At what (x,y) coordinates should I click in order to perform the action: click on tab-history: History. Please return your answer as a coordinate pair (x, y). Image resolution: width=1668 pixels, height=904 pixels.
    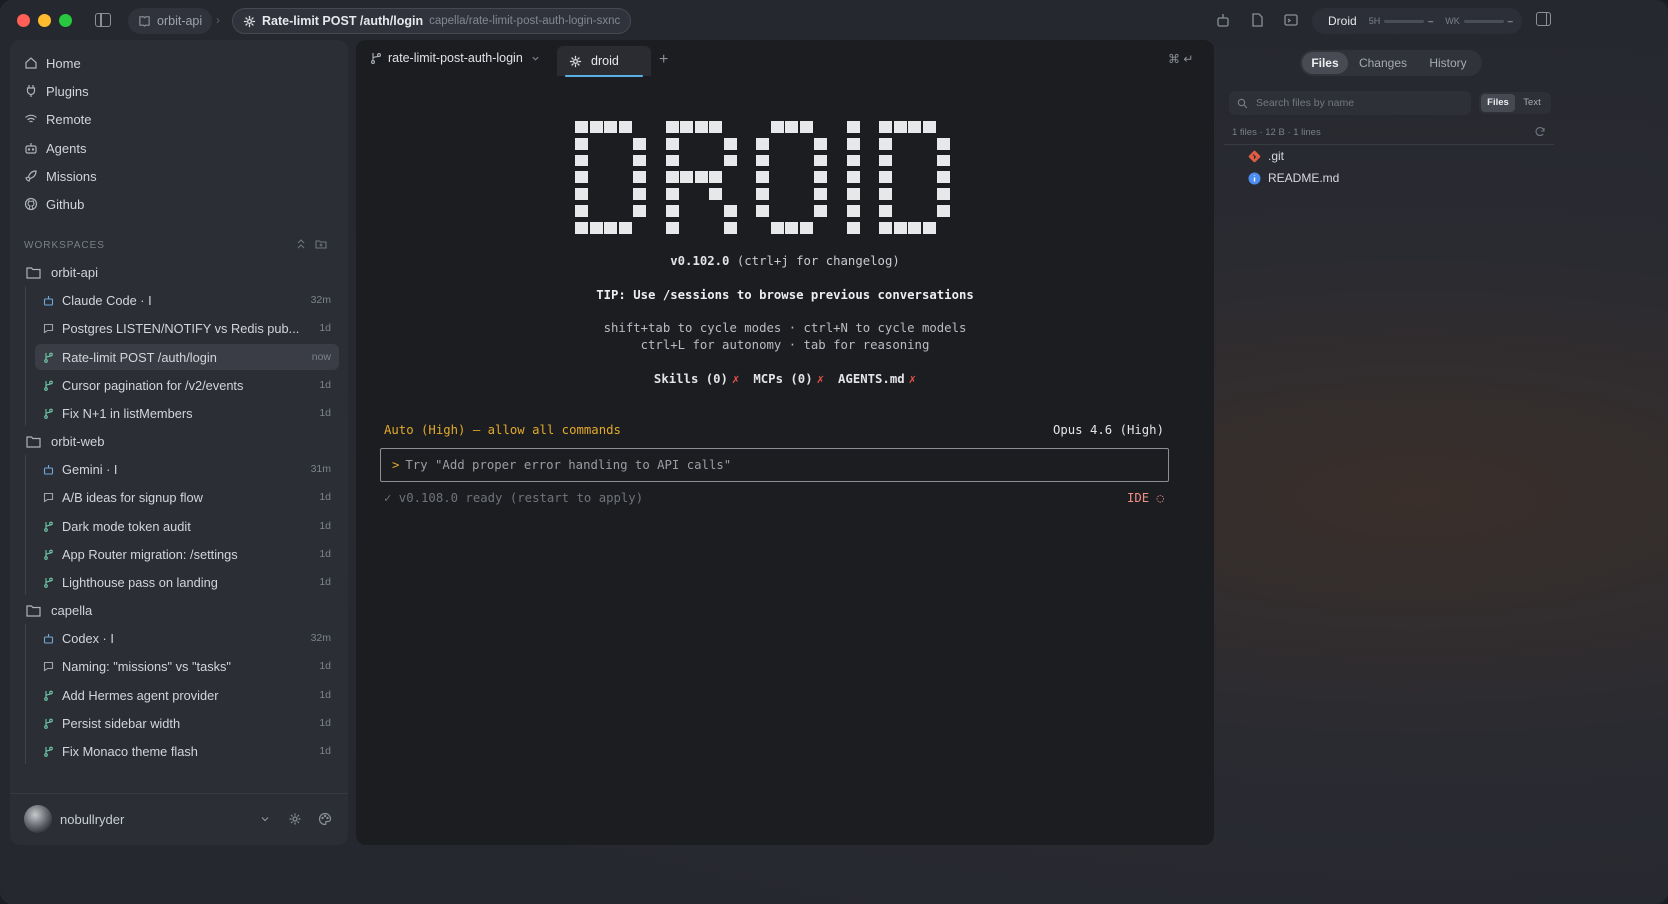
    Looking at the image, I should click on (1448, 63).